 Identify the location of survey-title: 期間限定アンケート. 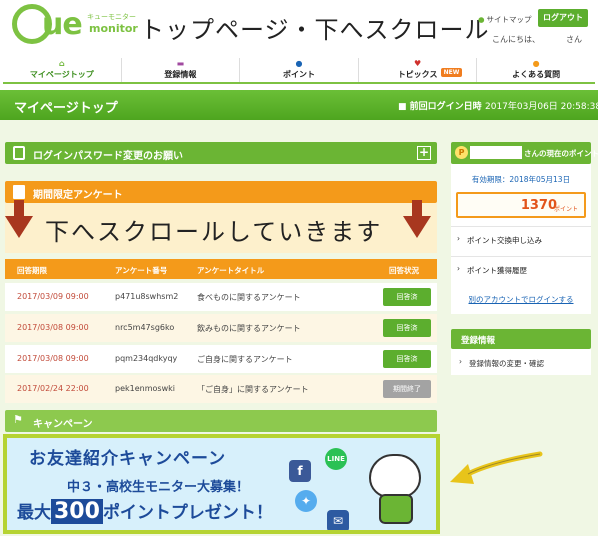
(78, 195).